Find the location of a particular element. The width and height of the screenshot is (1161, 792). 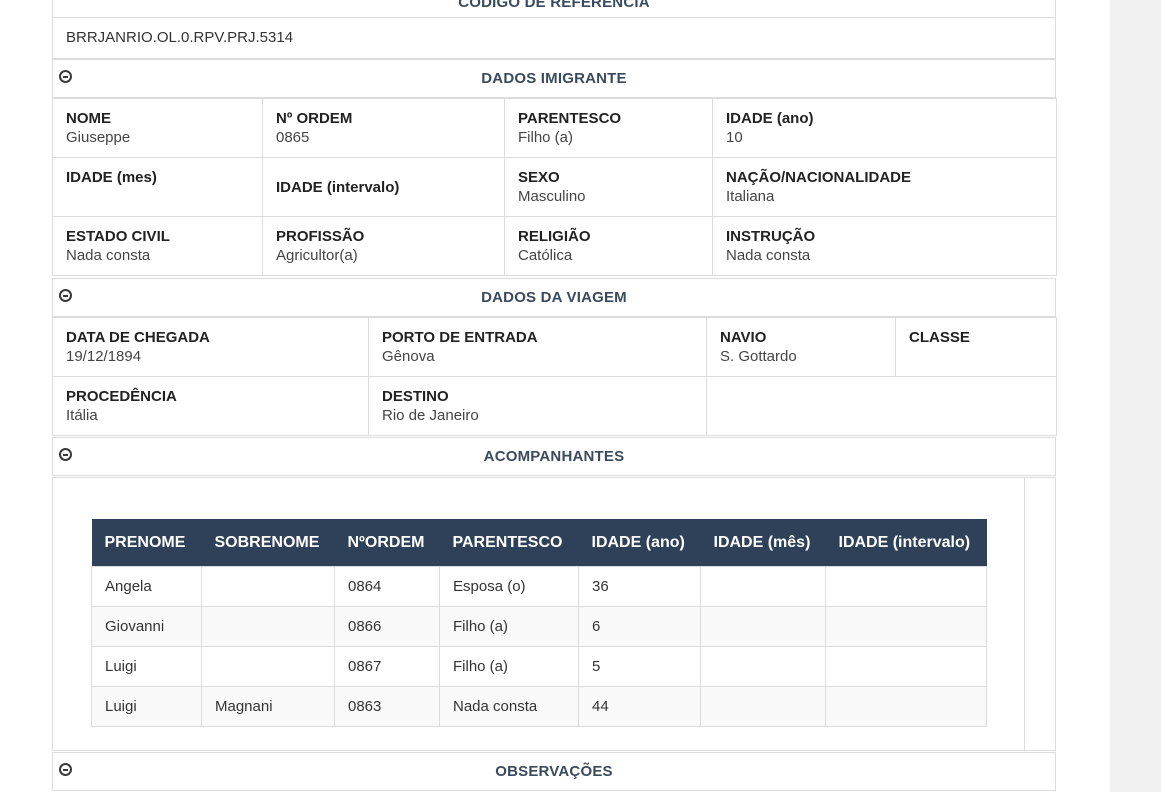

referencia-value: BRRJANRIO.OL.0.RPV.PRJ.5314 is located at coordinates (180, 37).